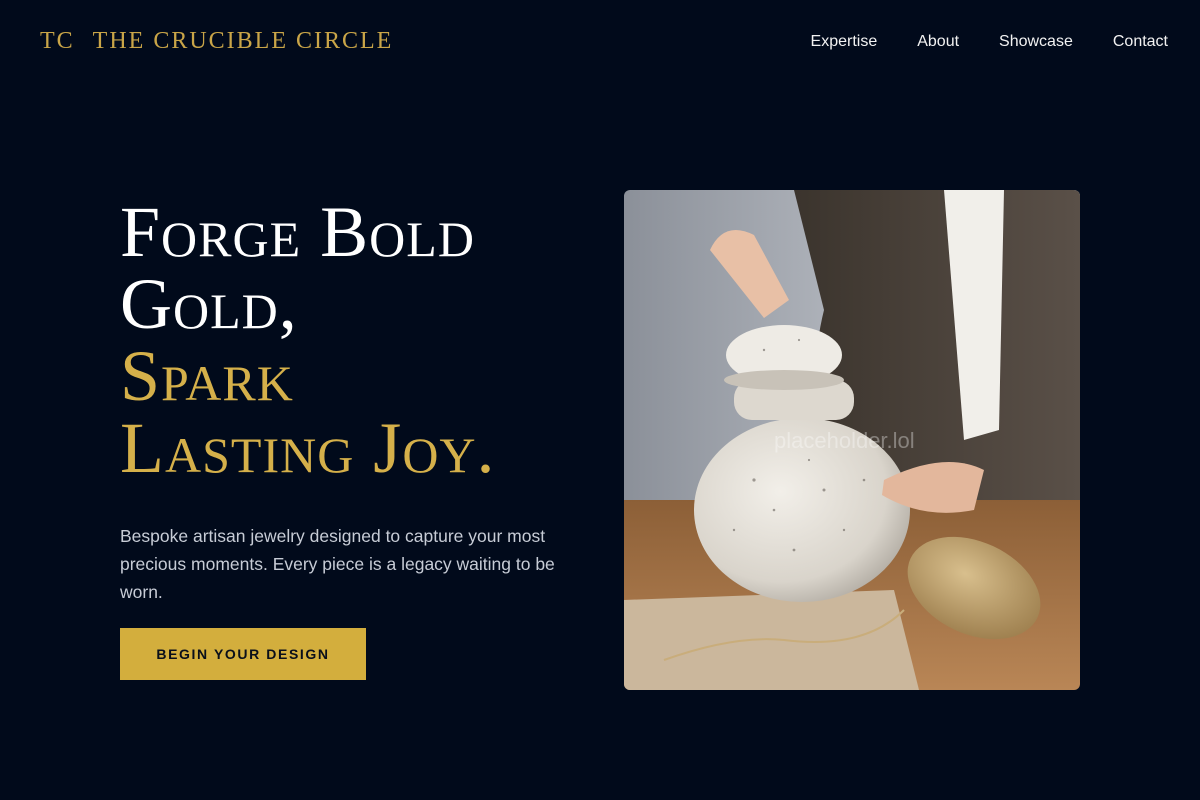 This screenshot has width=1200, height=800. I want to click on main-nav: Expertise About Showcase Contact, so click(989, 42).